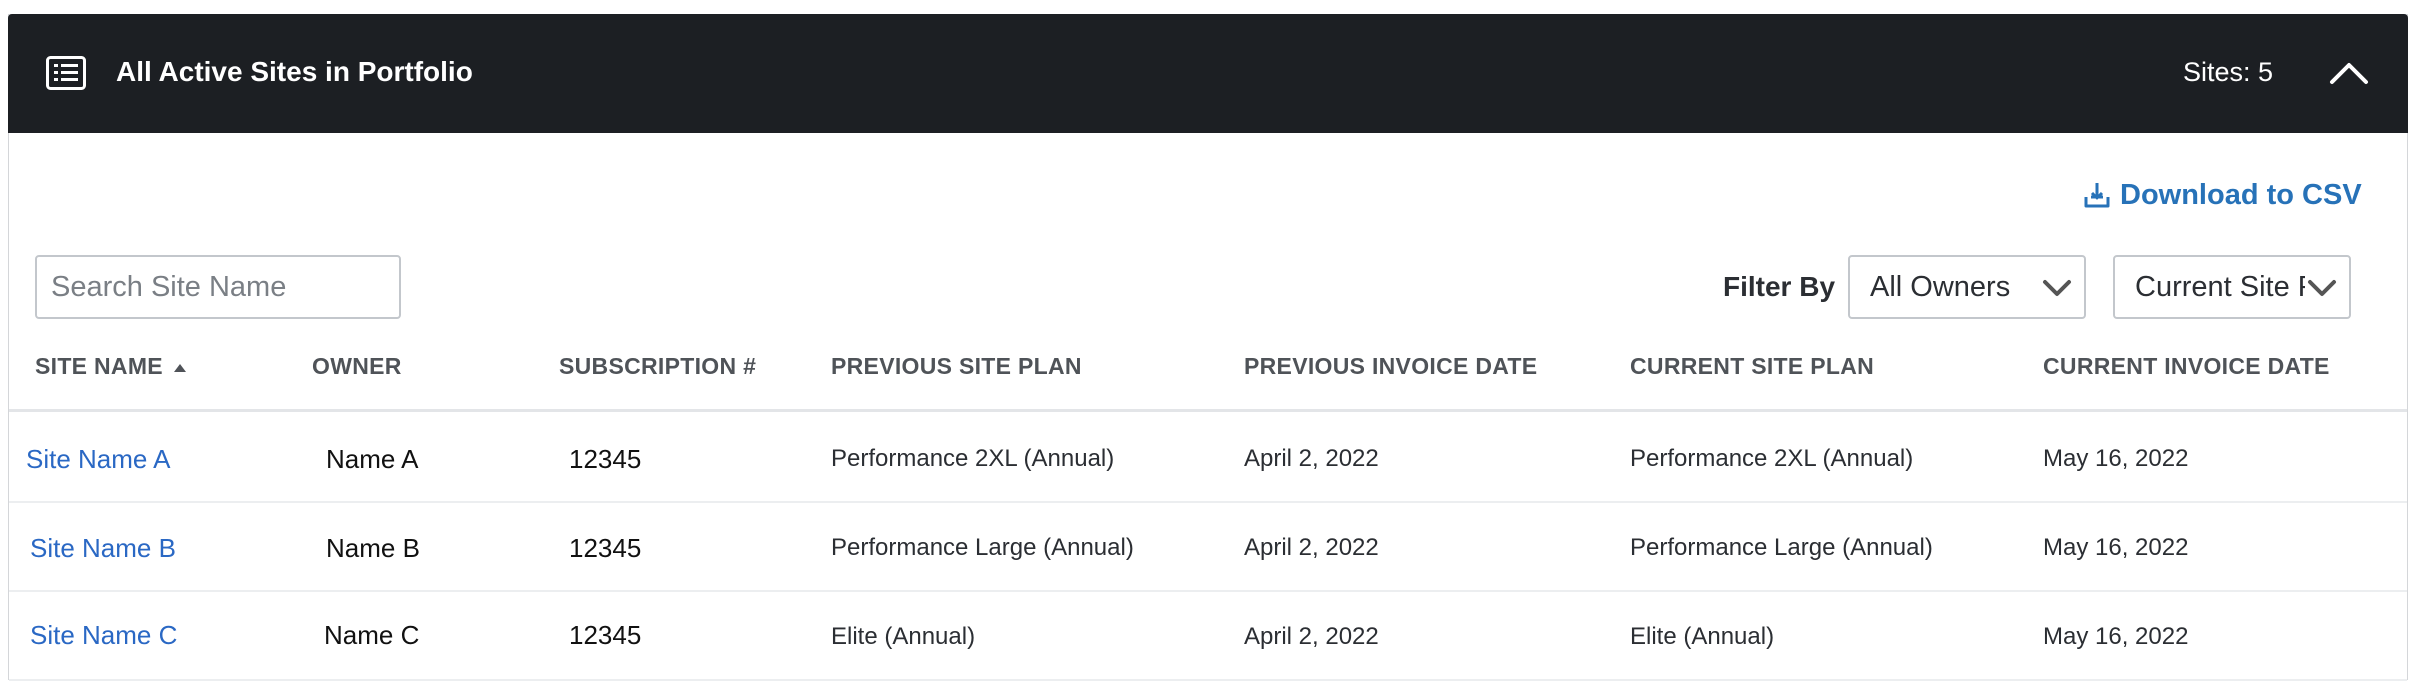  I want to click on current-plan-cell: Performance 2XL (Annual), so click(1772, 458).